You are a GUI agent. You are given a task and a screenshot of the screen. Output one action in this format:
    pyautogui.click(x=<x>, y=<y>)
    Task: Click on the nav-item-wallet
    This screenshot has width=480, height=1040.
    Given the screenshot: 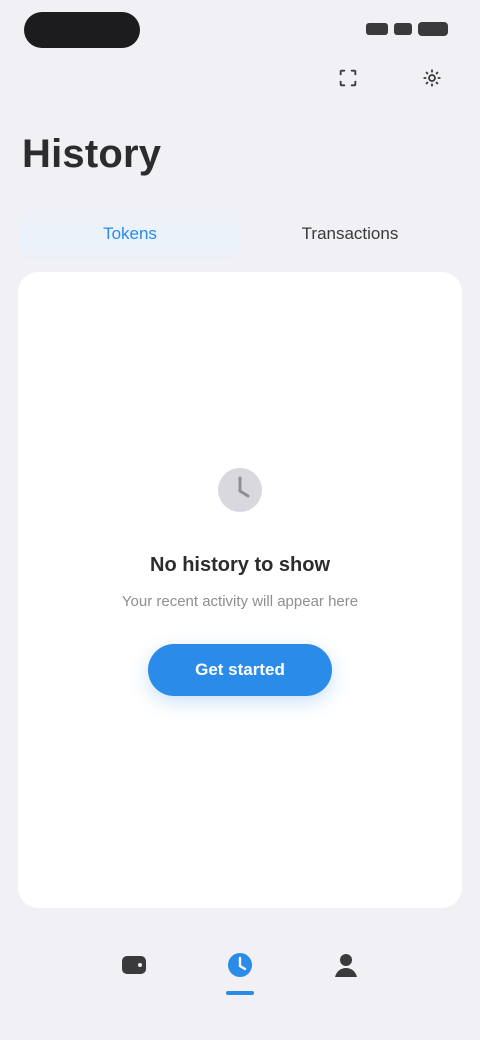 What is the action you would take?
    pyautogui.click(x=134, y=972)
    